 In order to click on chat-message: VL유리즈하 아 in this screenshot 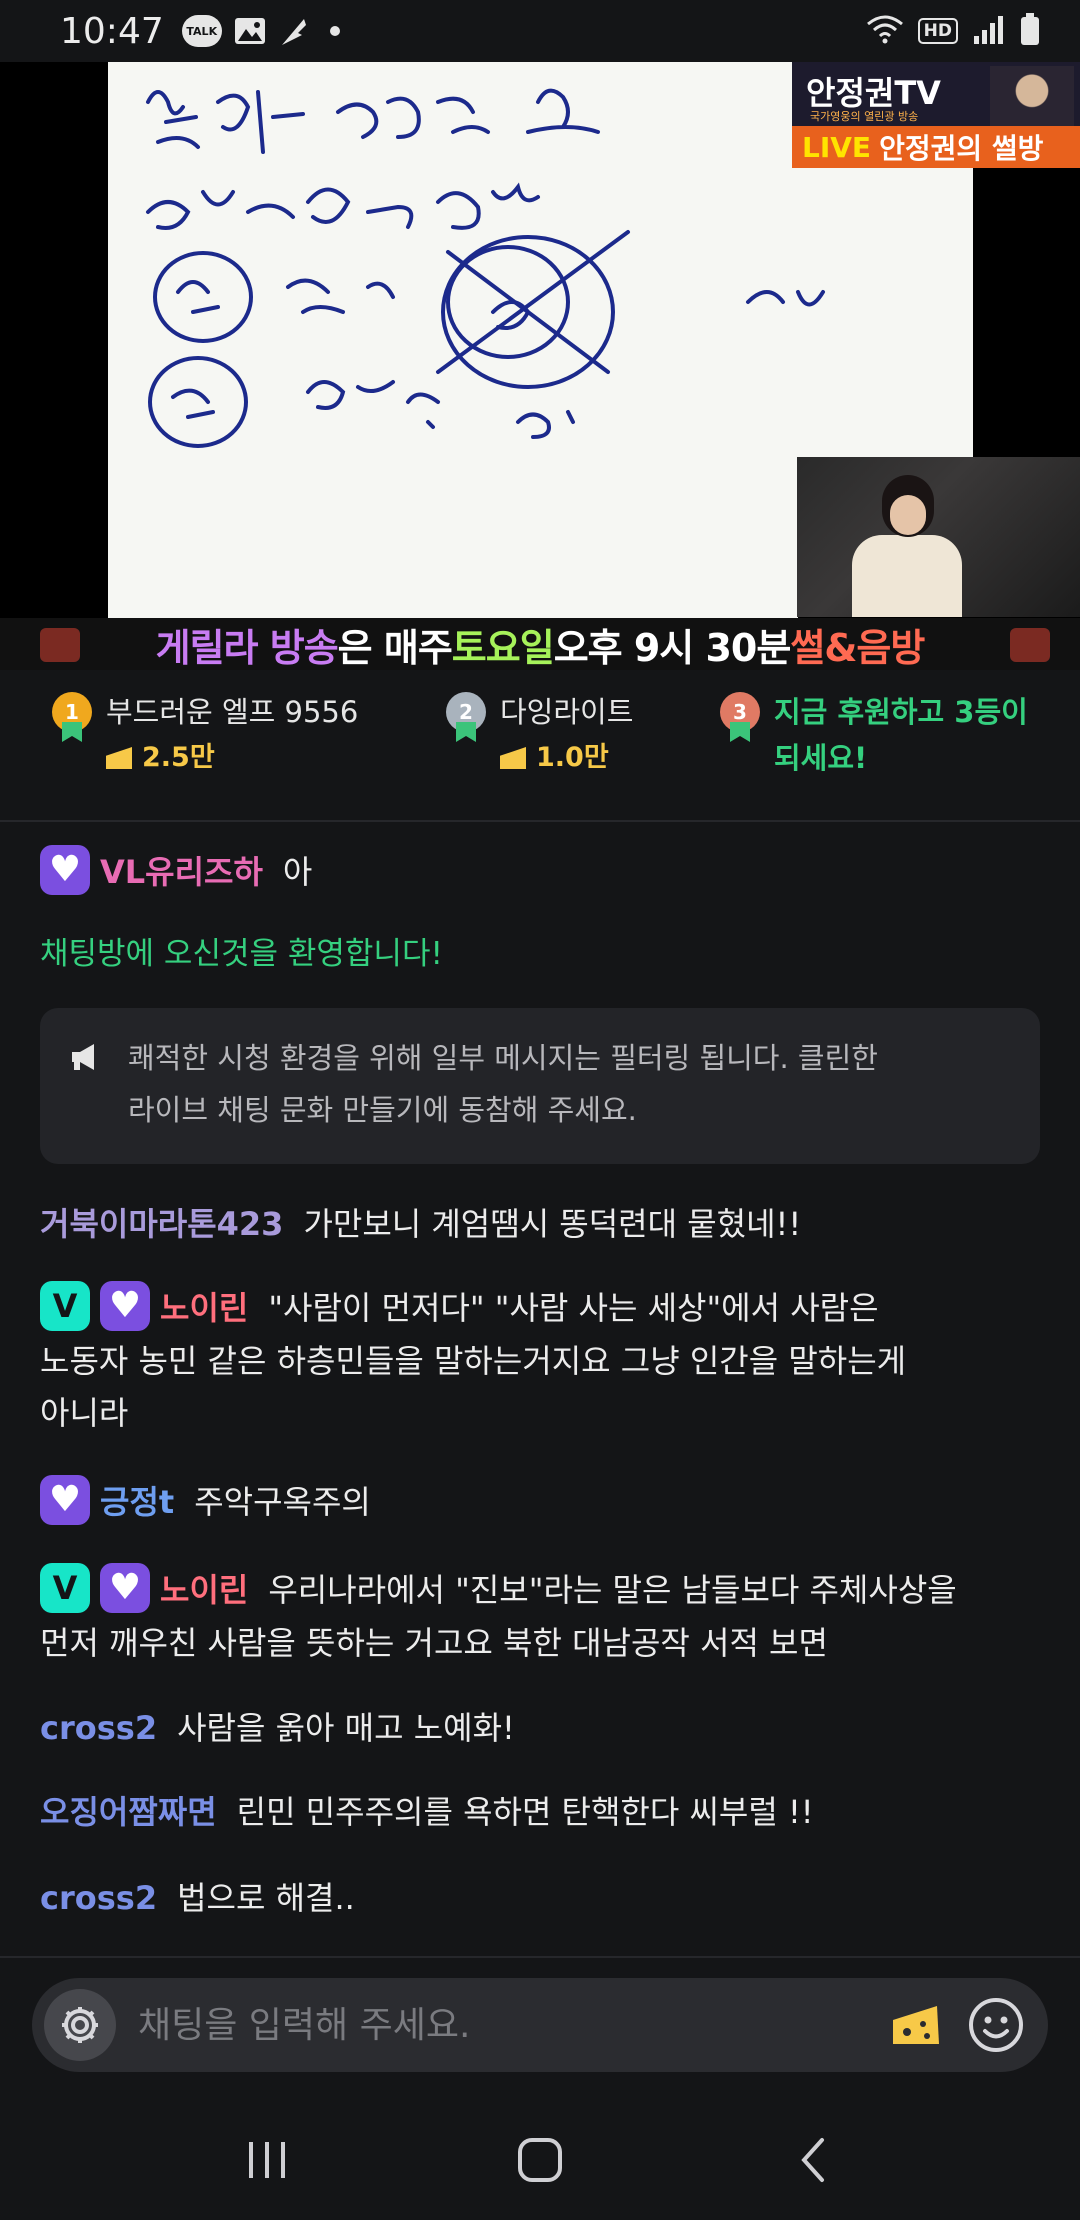, I will do `click(545, 872)`.